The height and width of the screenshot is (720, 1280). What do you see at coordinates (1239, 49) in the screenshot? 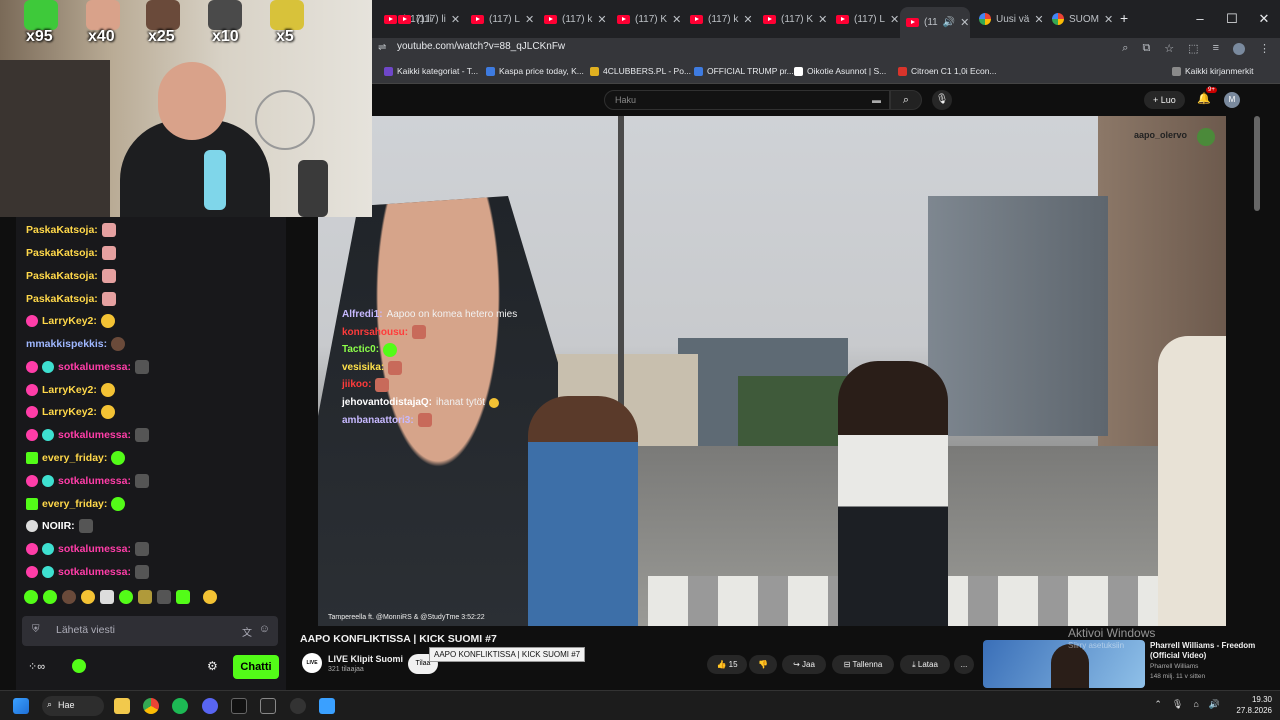
I see `profile-icon` at bounding box center [1239, 49].